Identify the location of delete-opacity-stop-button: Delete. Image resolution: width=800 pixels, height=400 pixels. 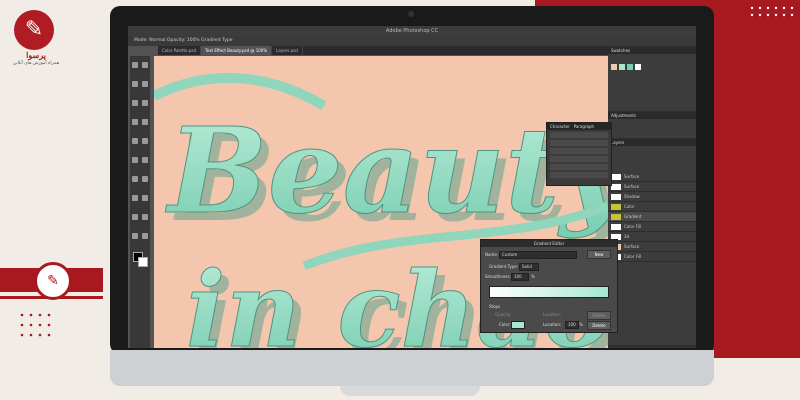
(599, 315).